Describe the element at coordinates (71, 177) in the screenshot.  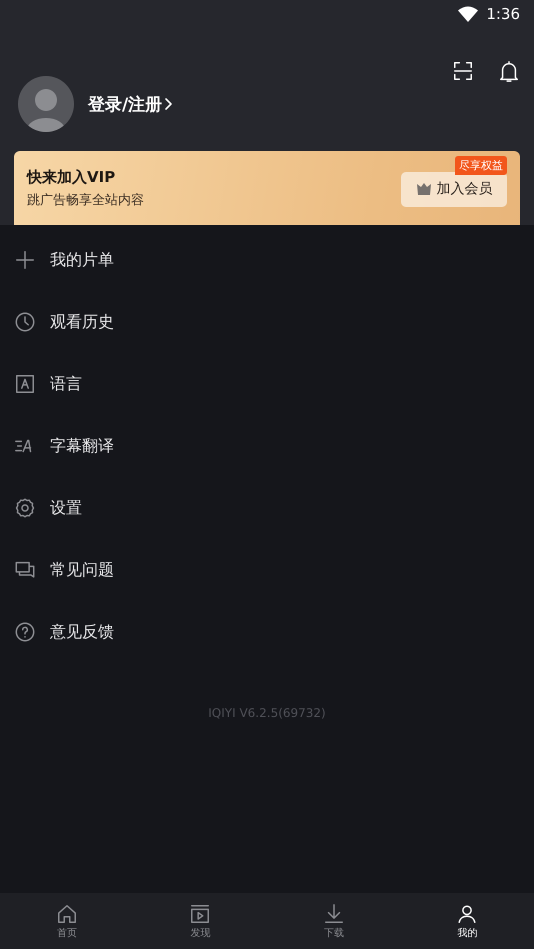
I see `vip-title: 快来加入VIP` at that location.